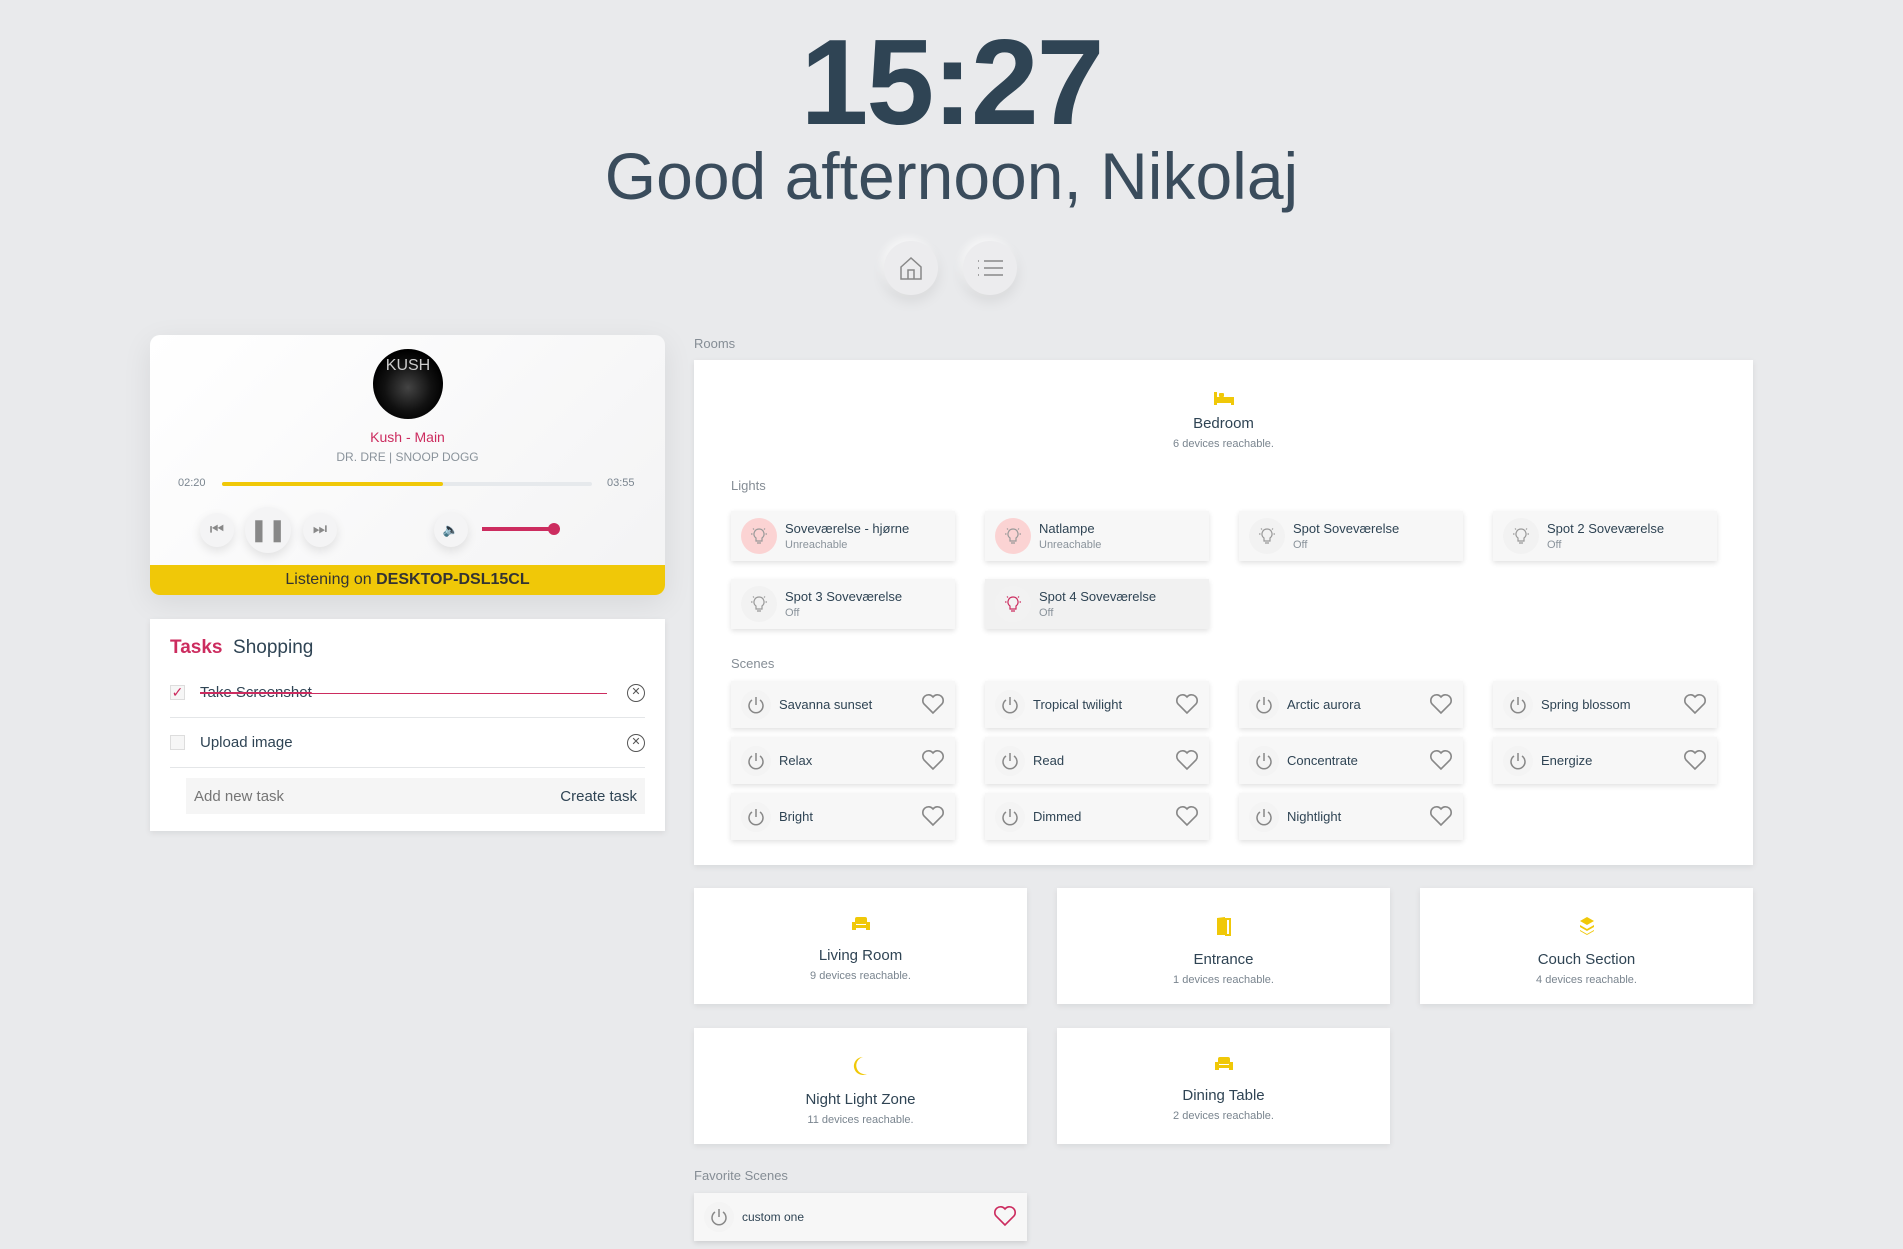 This screenshot has height=1249, width=1903. Describe the element at coordinates (1322, 760) in the screenshot. I see `scene-name: Concentrate` at that location.